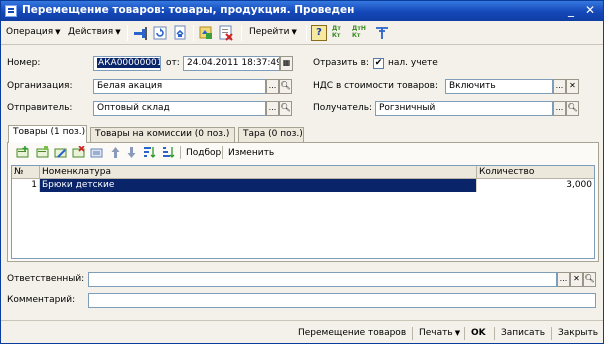 The width and height of the screenshot is (604, 344). Describe the element at coordinates (22, 152) in the screenshot. I see `add-row-icon` at that location.